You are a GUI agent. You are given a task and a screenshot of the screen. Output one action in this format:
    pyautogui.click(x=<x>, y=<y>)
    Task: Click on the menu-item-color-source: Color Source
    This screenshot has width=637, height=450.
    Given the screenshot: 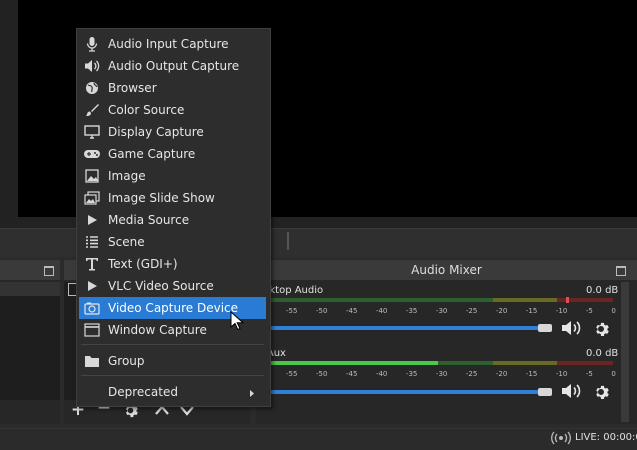 What is the action you would take?
    pyautogui.click(x=172, y=110)
    